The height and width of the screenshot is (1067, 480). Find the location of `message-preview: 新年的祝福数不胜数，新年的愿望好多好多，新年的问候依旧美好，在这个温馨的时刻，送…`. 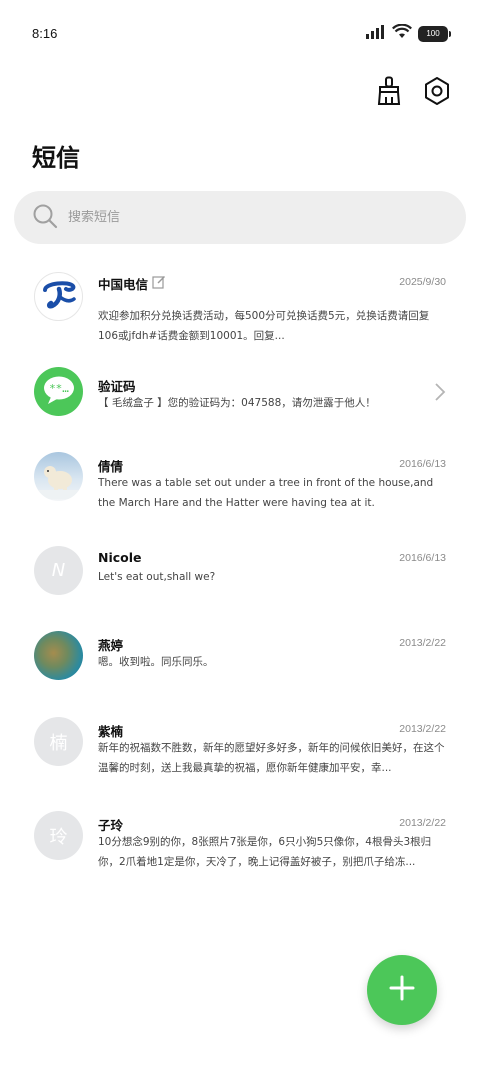

message-preview: 新年的祝福数不胜数，新年的愿望好多好多，新年的问候依旧美好，在这个温馨的时刻，送… is located at coordinates (271, 758).